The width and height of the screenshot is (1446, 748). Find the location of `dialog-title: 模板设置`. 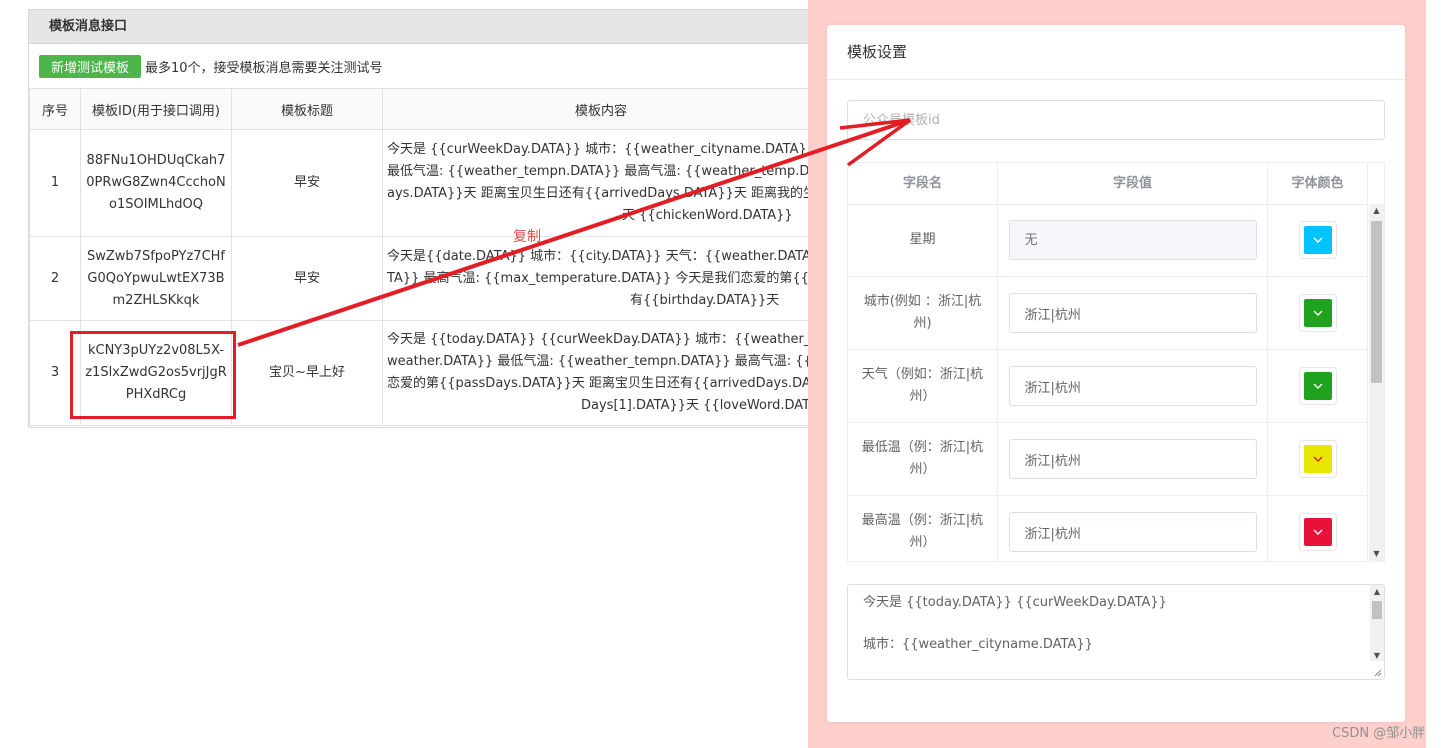

dialog-title: 模板设置 is located at coordinates (1116, 52).